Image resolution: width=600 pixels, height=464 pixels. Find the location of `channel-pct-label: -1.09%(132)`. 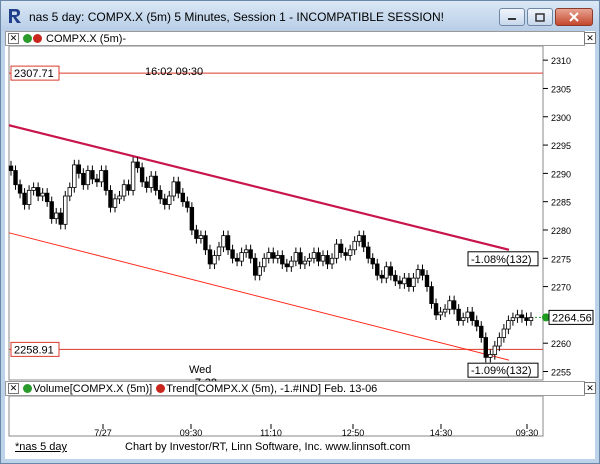

channel-pct-label: -1.09%(132) is located at coordinates (501, 371).